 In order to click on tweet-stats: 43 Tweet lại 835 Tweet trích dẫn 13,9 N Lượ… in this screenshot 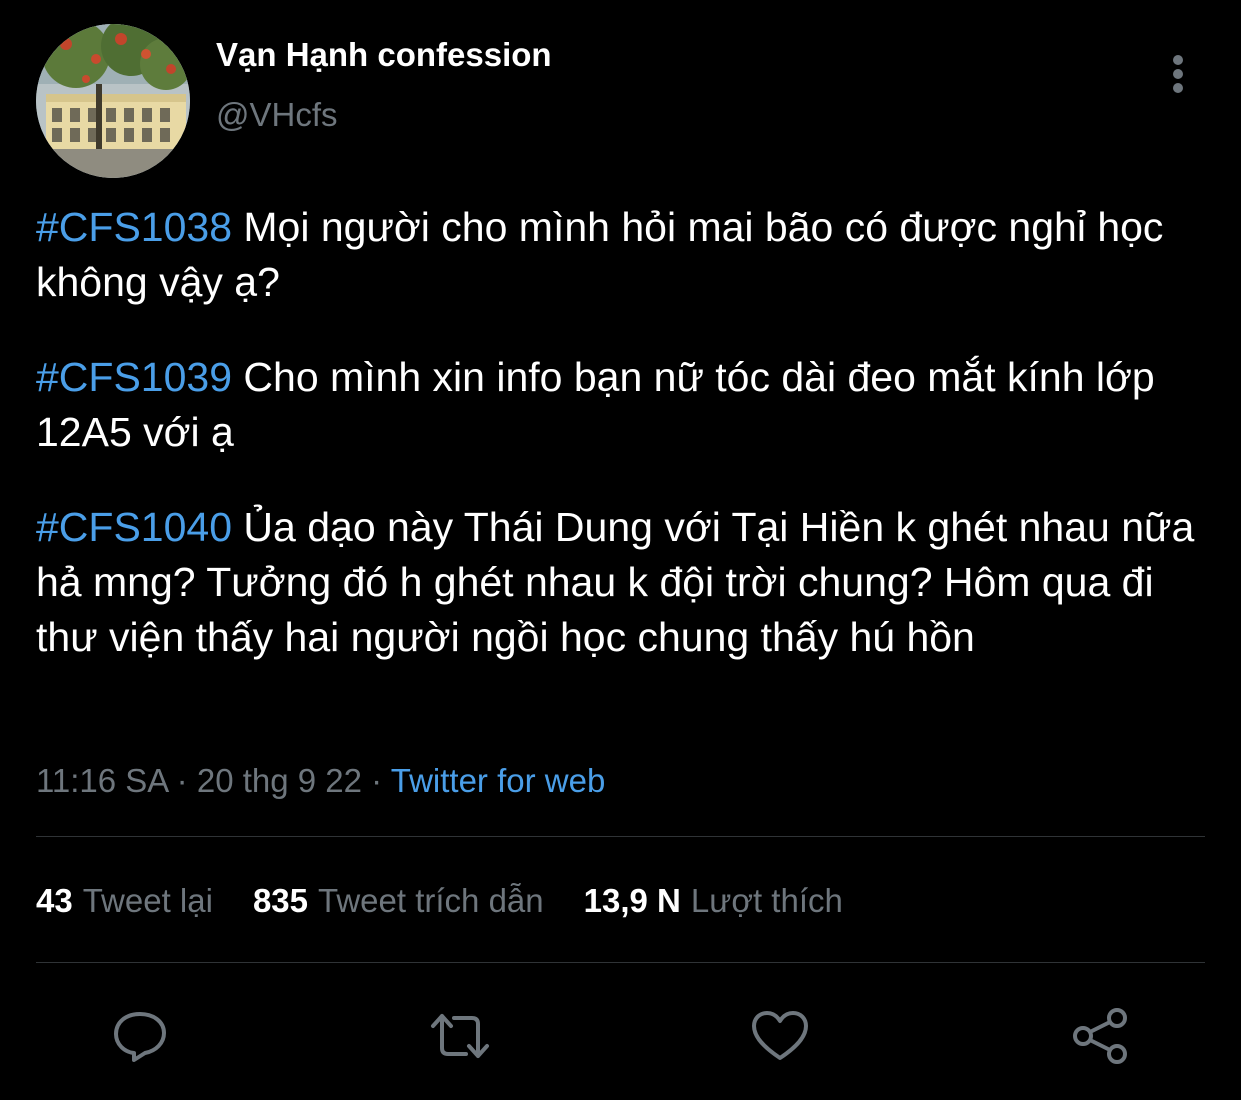, I will do `click(459, 901)`.